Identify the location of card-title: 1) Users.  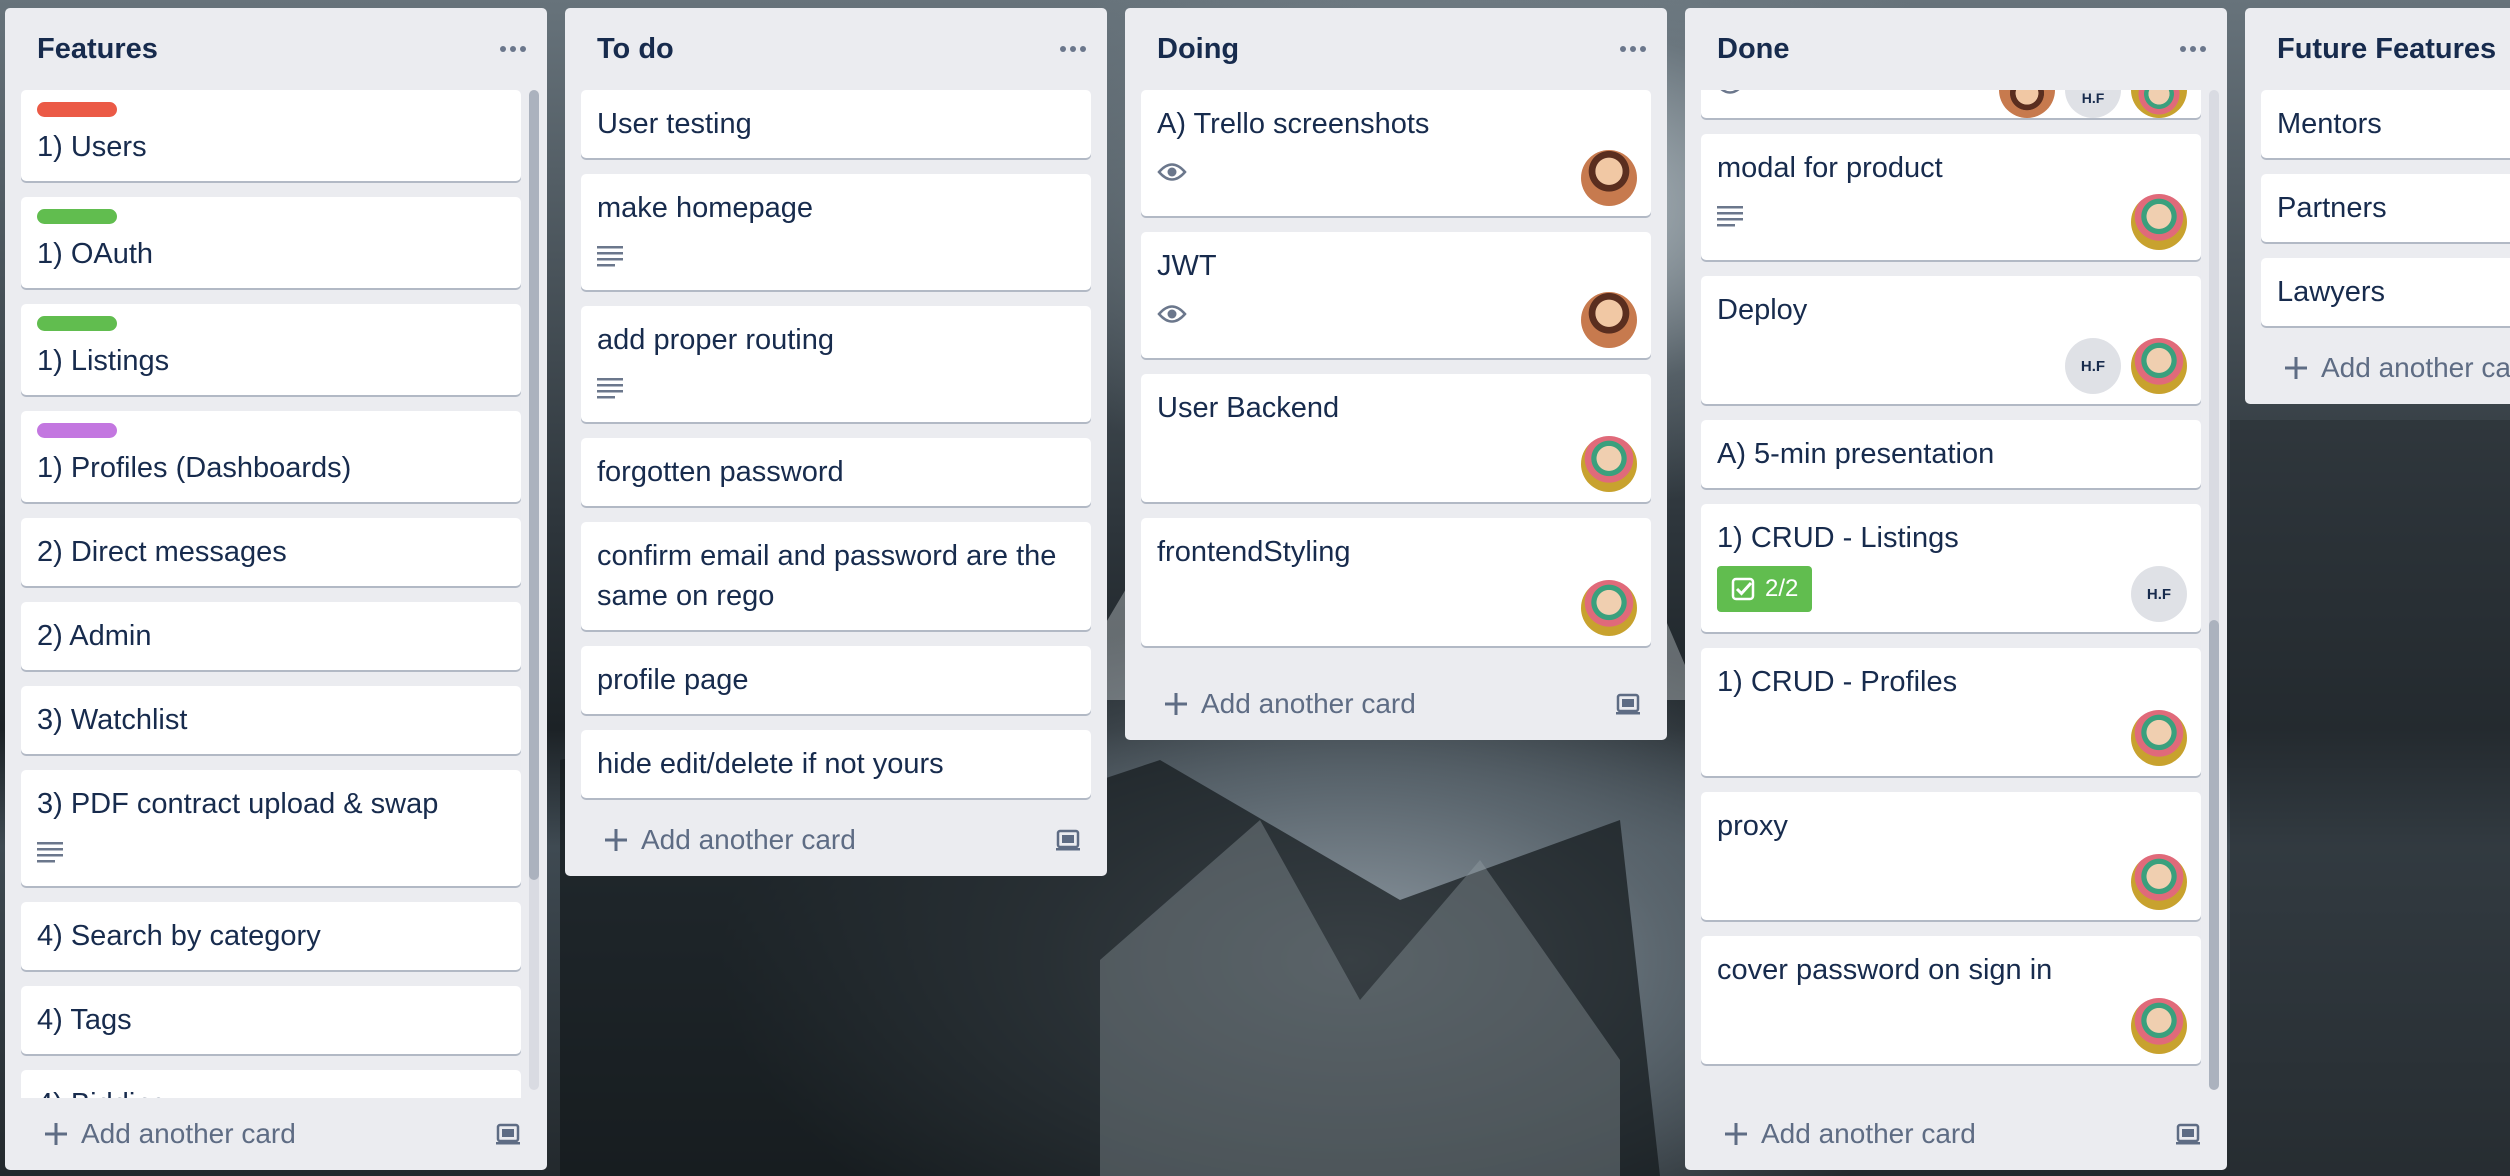
(92, 147).